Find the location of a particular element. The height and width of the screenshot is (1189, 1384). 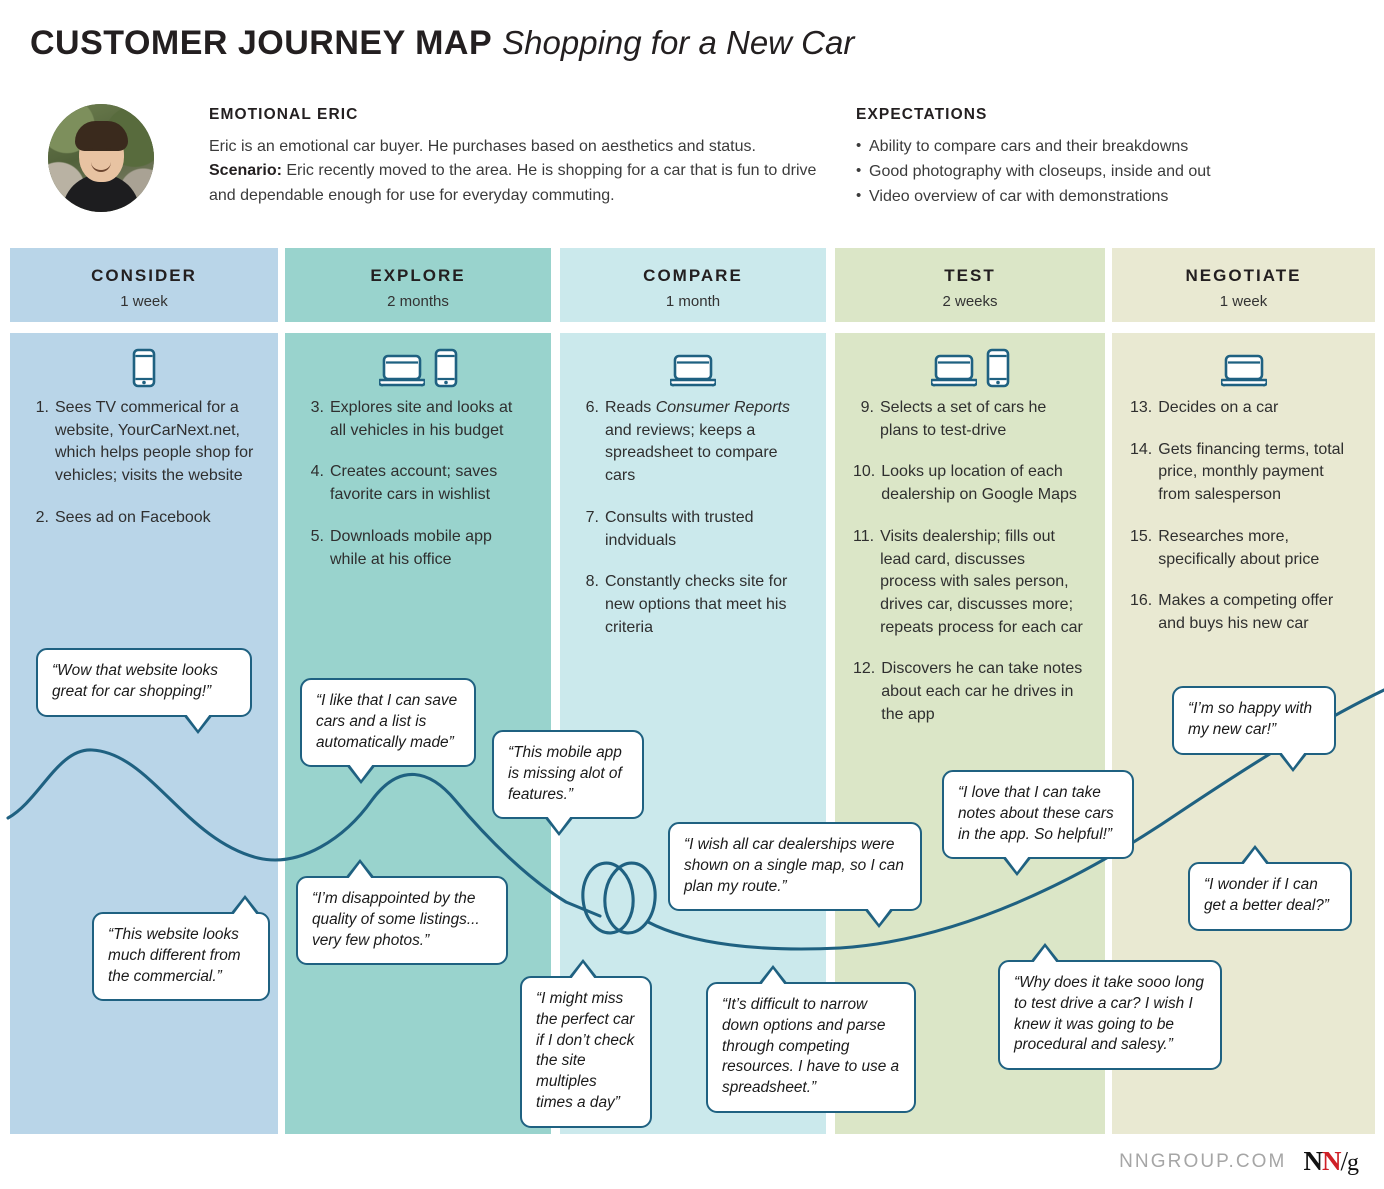

stage-name: COMPARE is located at coordinates (693, 275).